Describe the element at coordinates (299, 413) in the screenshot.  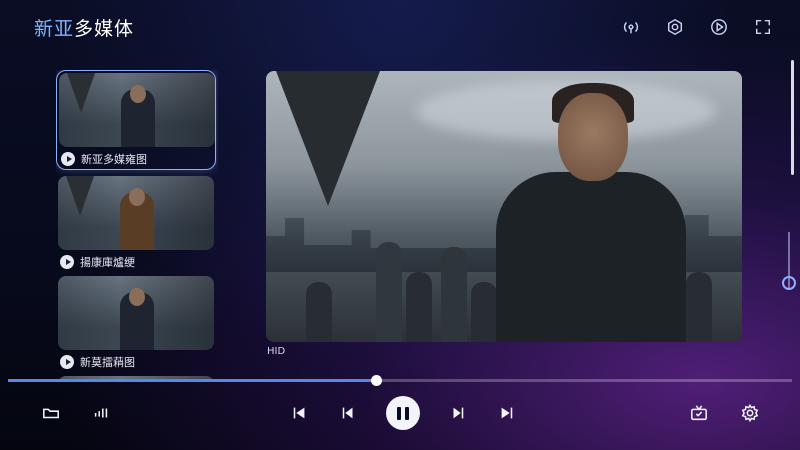
I see `skip-start-icon` at that location.